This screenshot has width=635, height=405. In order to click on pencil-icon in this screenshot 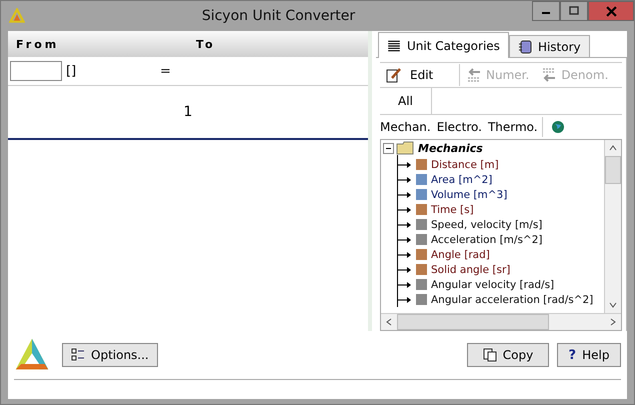, I will do `click(394, 75)`.